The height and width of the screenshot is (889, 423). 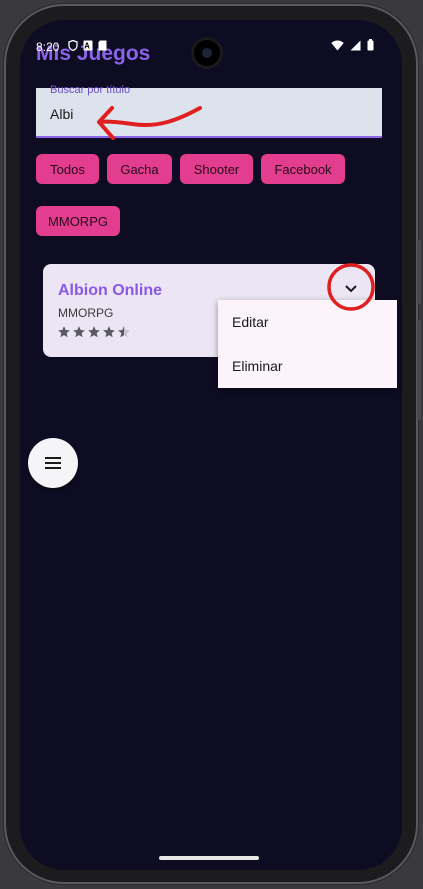 What do you see at coordinates (307, 366) in the screenshot?
I see `menu-item-eliminar: Eliminar` at bounding box center [307, 366].